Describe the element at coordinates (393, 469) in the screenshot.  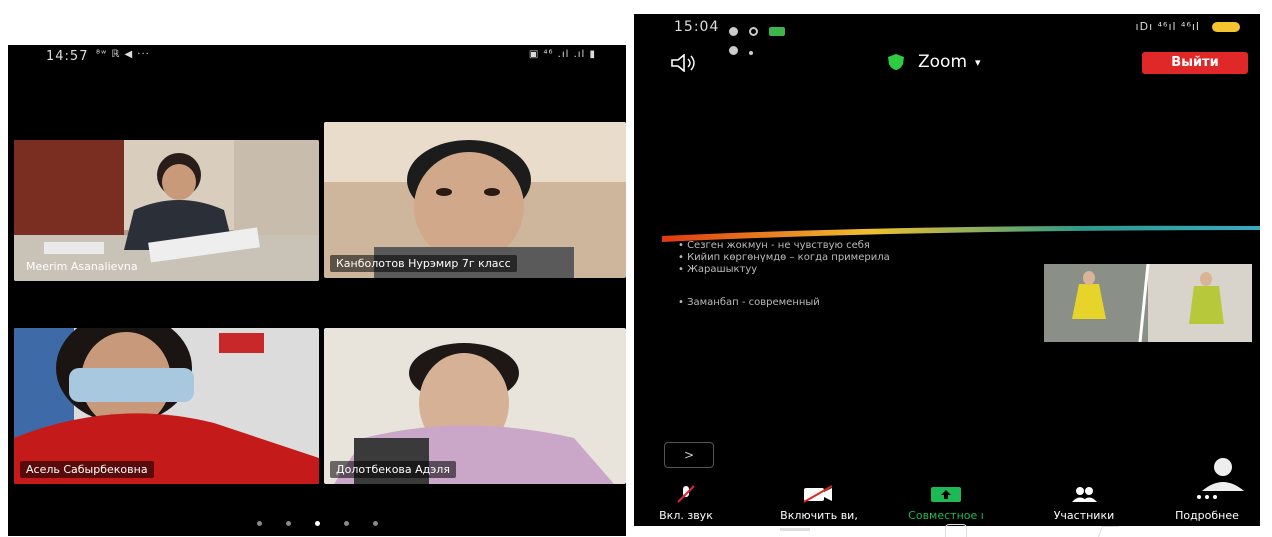
I see `participant-name: Долотбекова Адэля` at that location.